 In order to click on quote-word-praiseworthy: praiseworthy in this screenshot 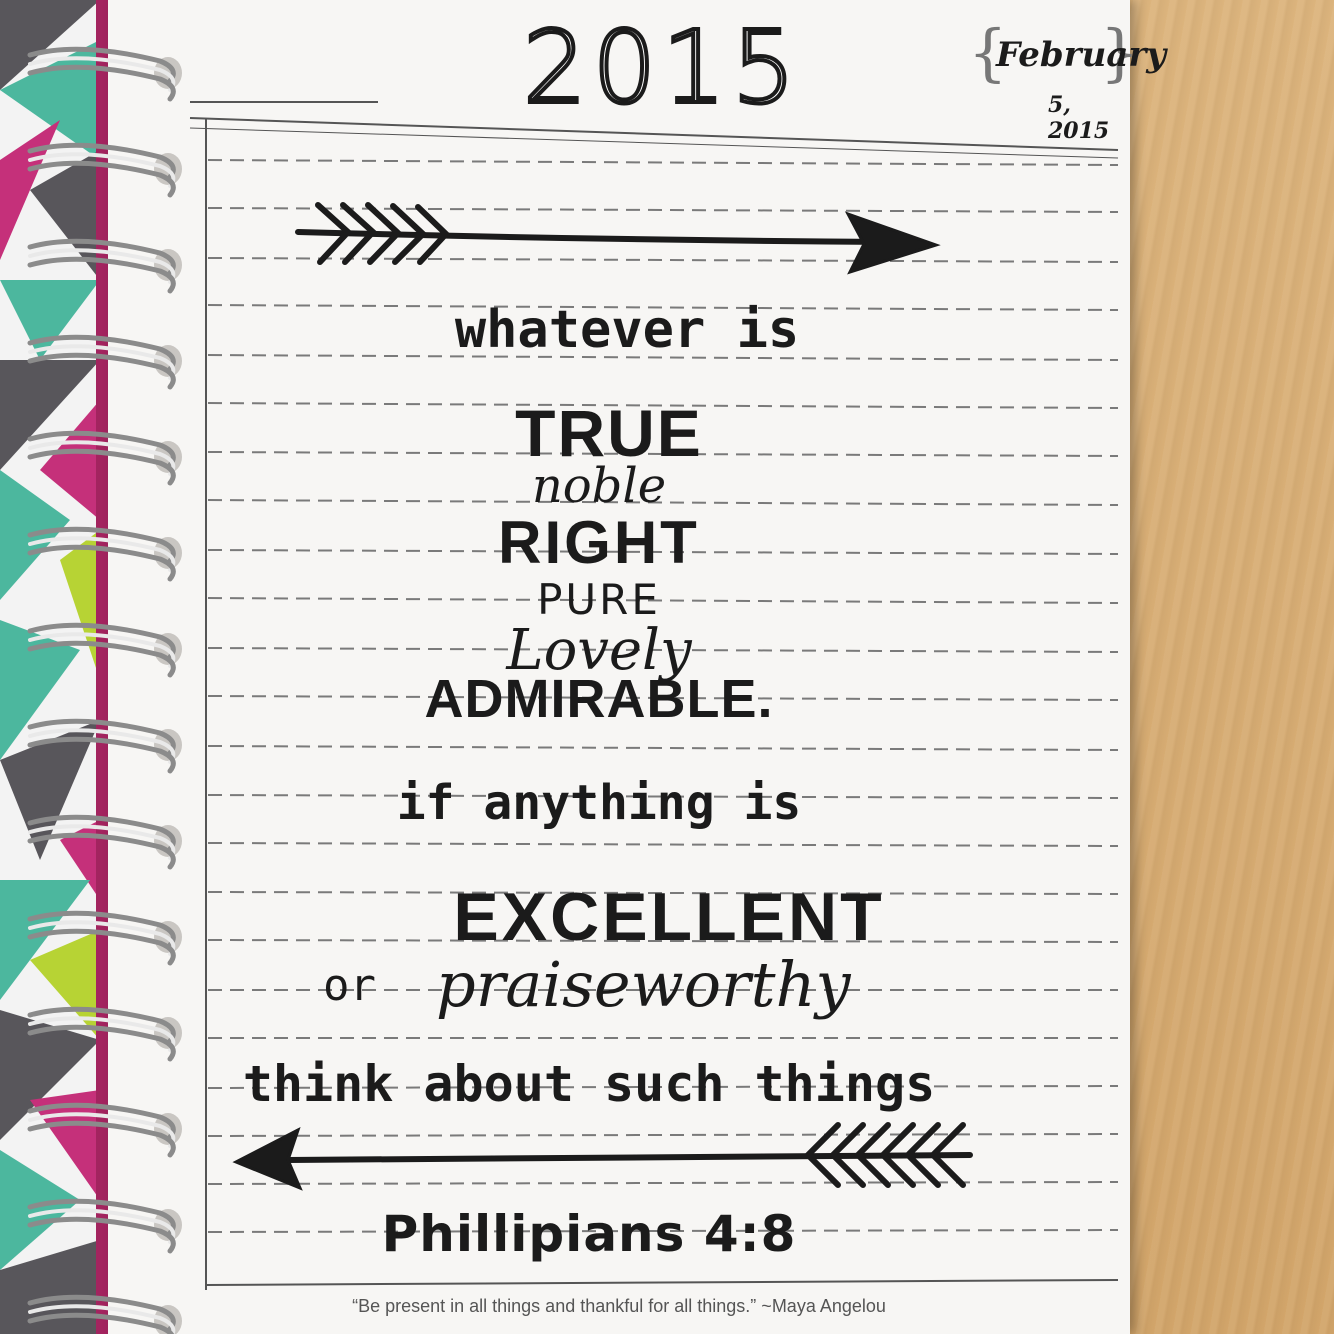, I will do `click(643, 984)`.